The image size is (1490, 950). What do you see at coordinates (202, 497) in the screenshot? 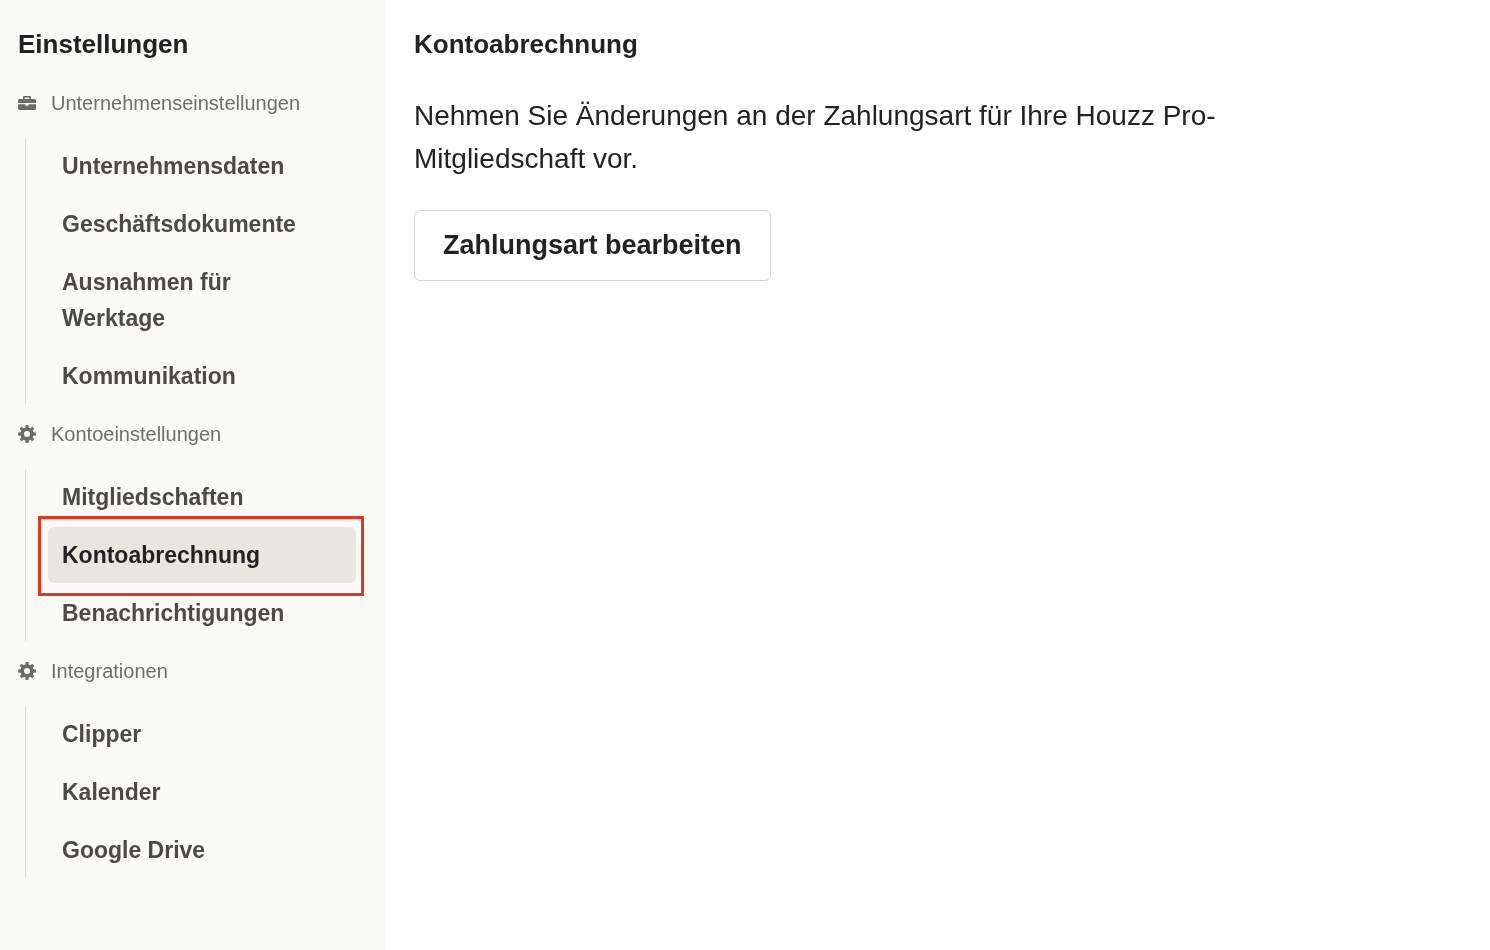
I see `sidebar-item: Mitgliedschaften` at bounding box center [202, 497].